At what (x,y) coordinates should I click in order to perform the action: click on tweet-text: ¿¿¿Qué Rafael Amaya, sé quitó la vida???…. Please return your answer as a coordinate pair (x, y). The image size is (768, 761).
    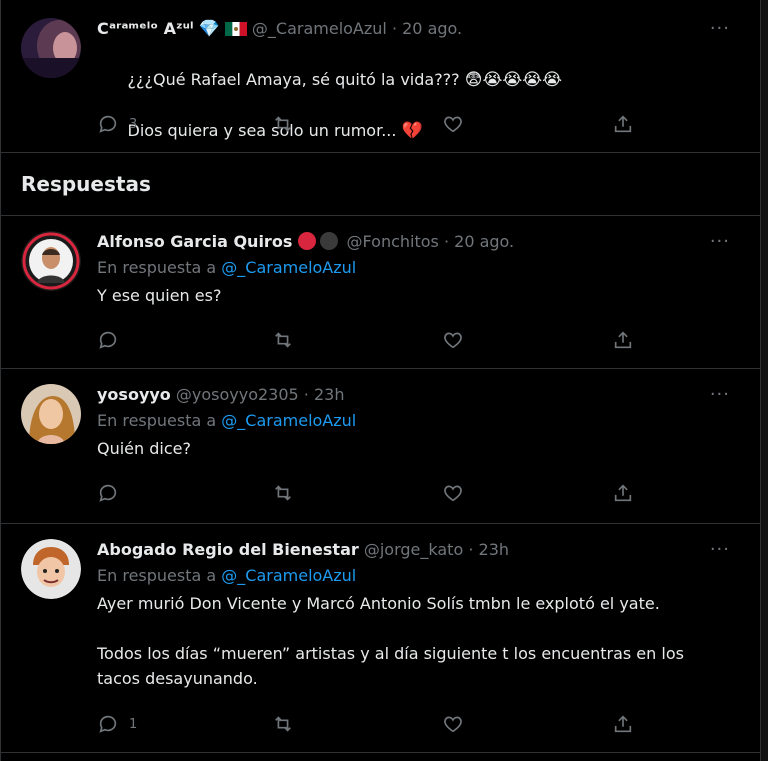
    Looking at the image, I should click on (344, 105).